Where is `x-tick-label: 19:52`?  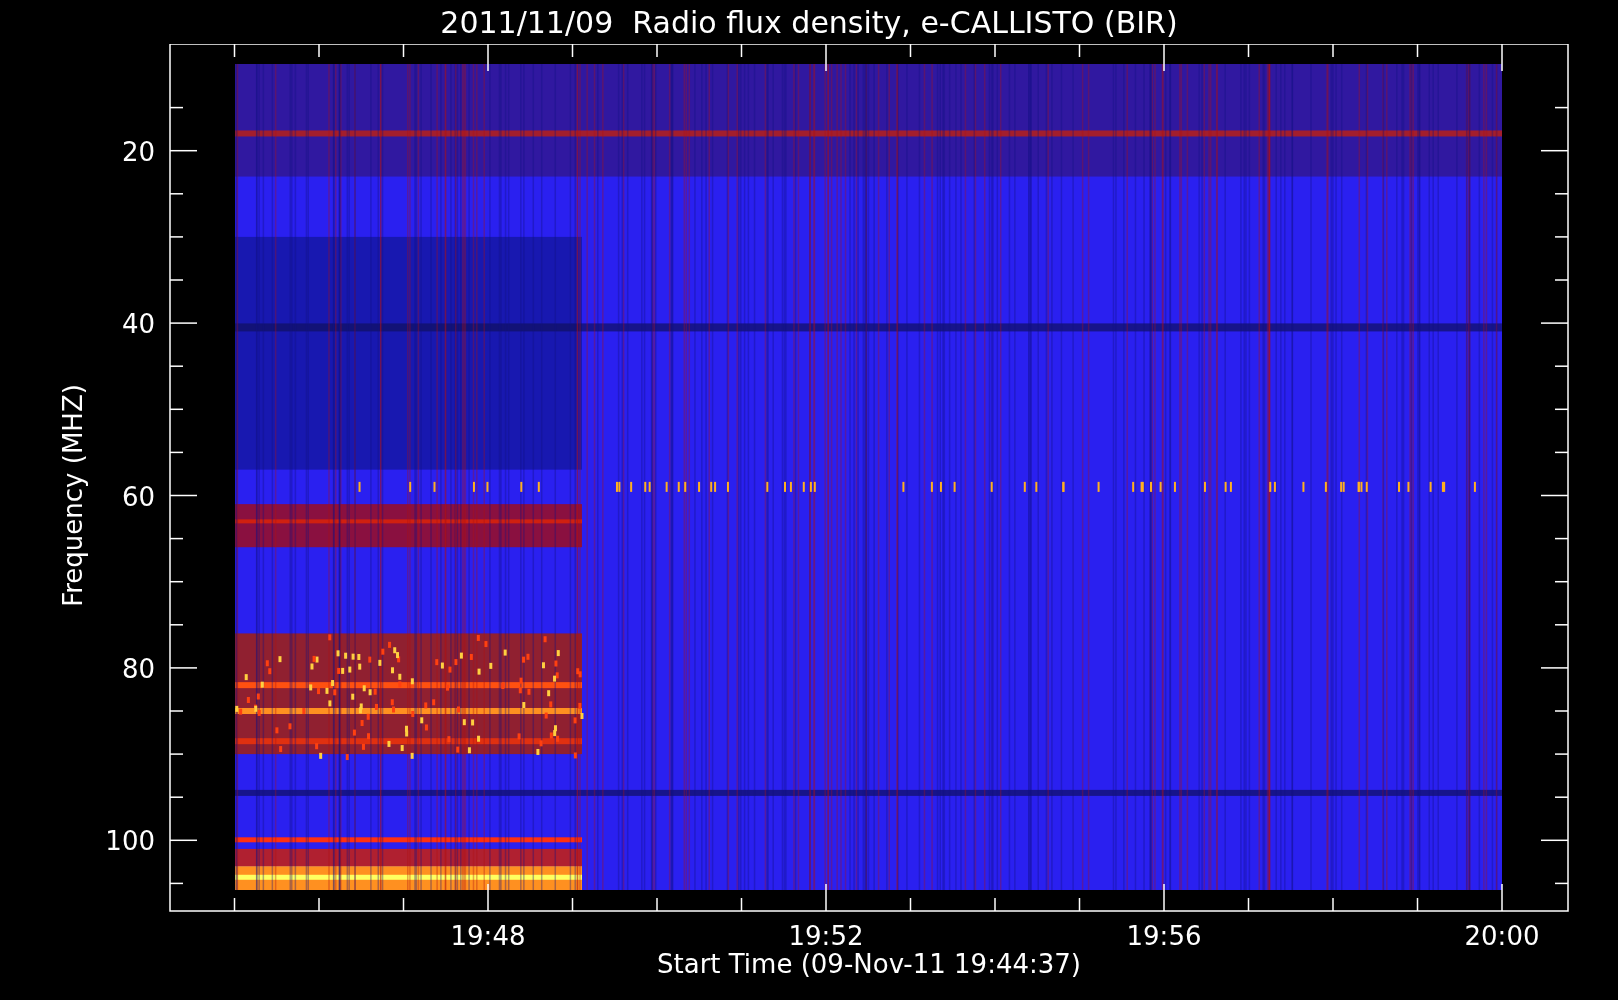 x-tick-label: 19:52 is located at coordinates (826, 936).